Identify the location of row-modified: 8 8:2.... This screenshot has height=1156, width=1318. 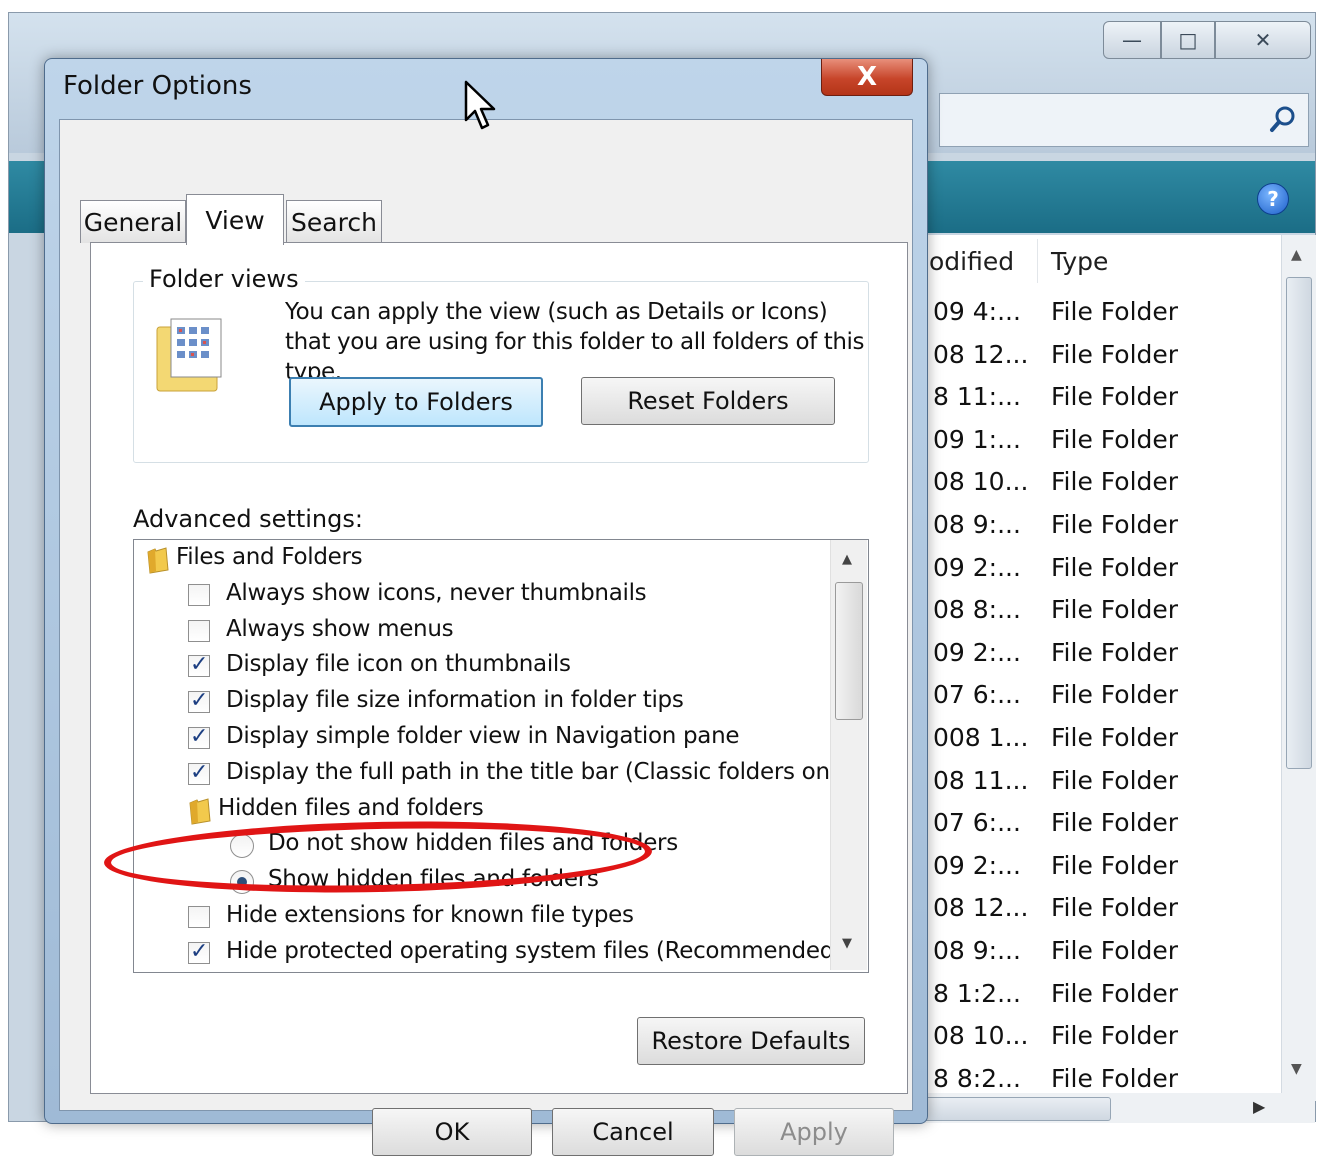
(977, 1078).